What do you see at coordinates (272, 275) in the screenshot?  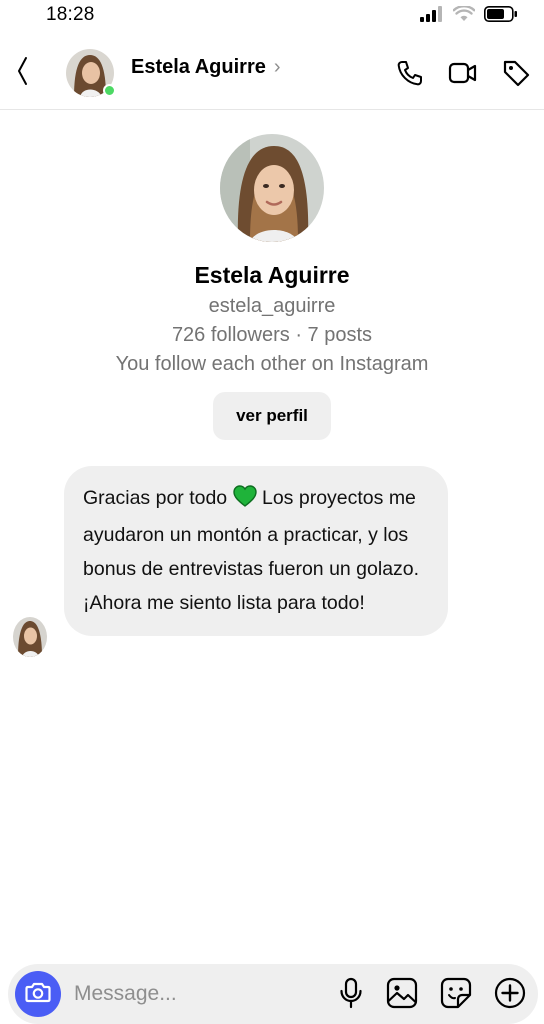 I see `profile-name: Estela Aguirre` at bounding box center [272, 275].